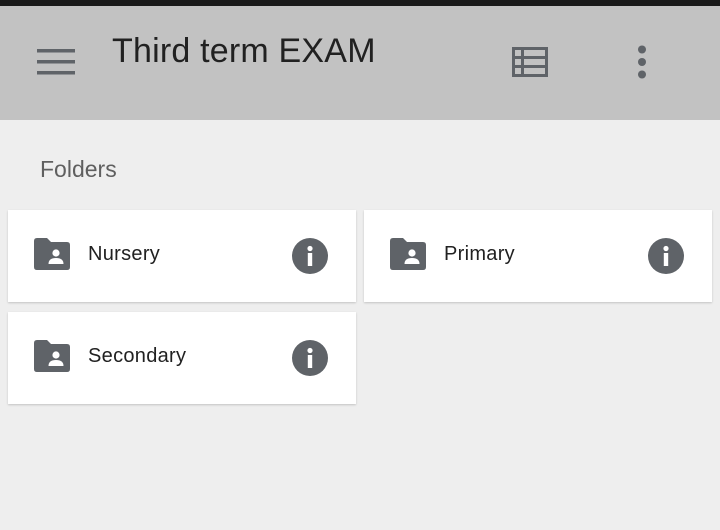 The image size is (720, 530). What do you see at coordinates (78, 169) in the screenshot?
I see `section-header-folders: Folders` at bounding box center [78, 169].